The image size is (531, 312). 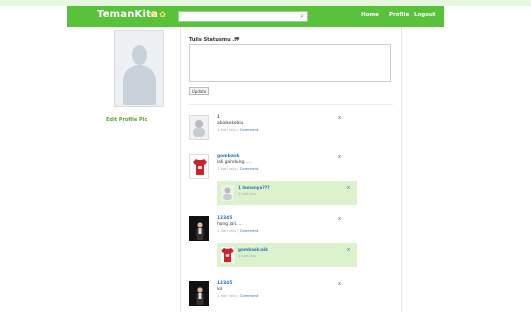 I want to click on comment-item: gombask:aik 1 hari lalu x, so click(x=287, y=255).